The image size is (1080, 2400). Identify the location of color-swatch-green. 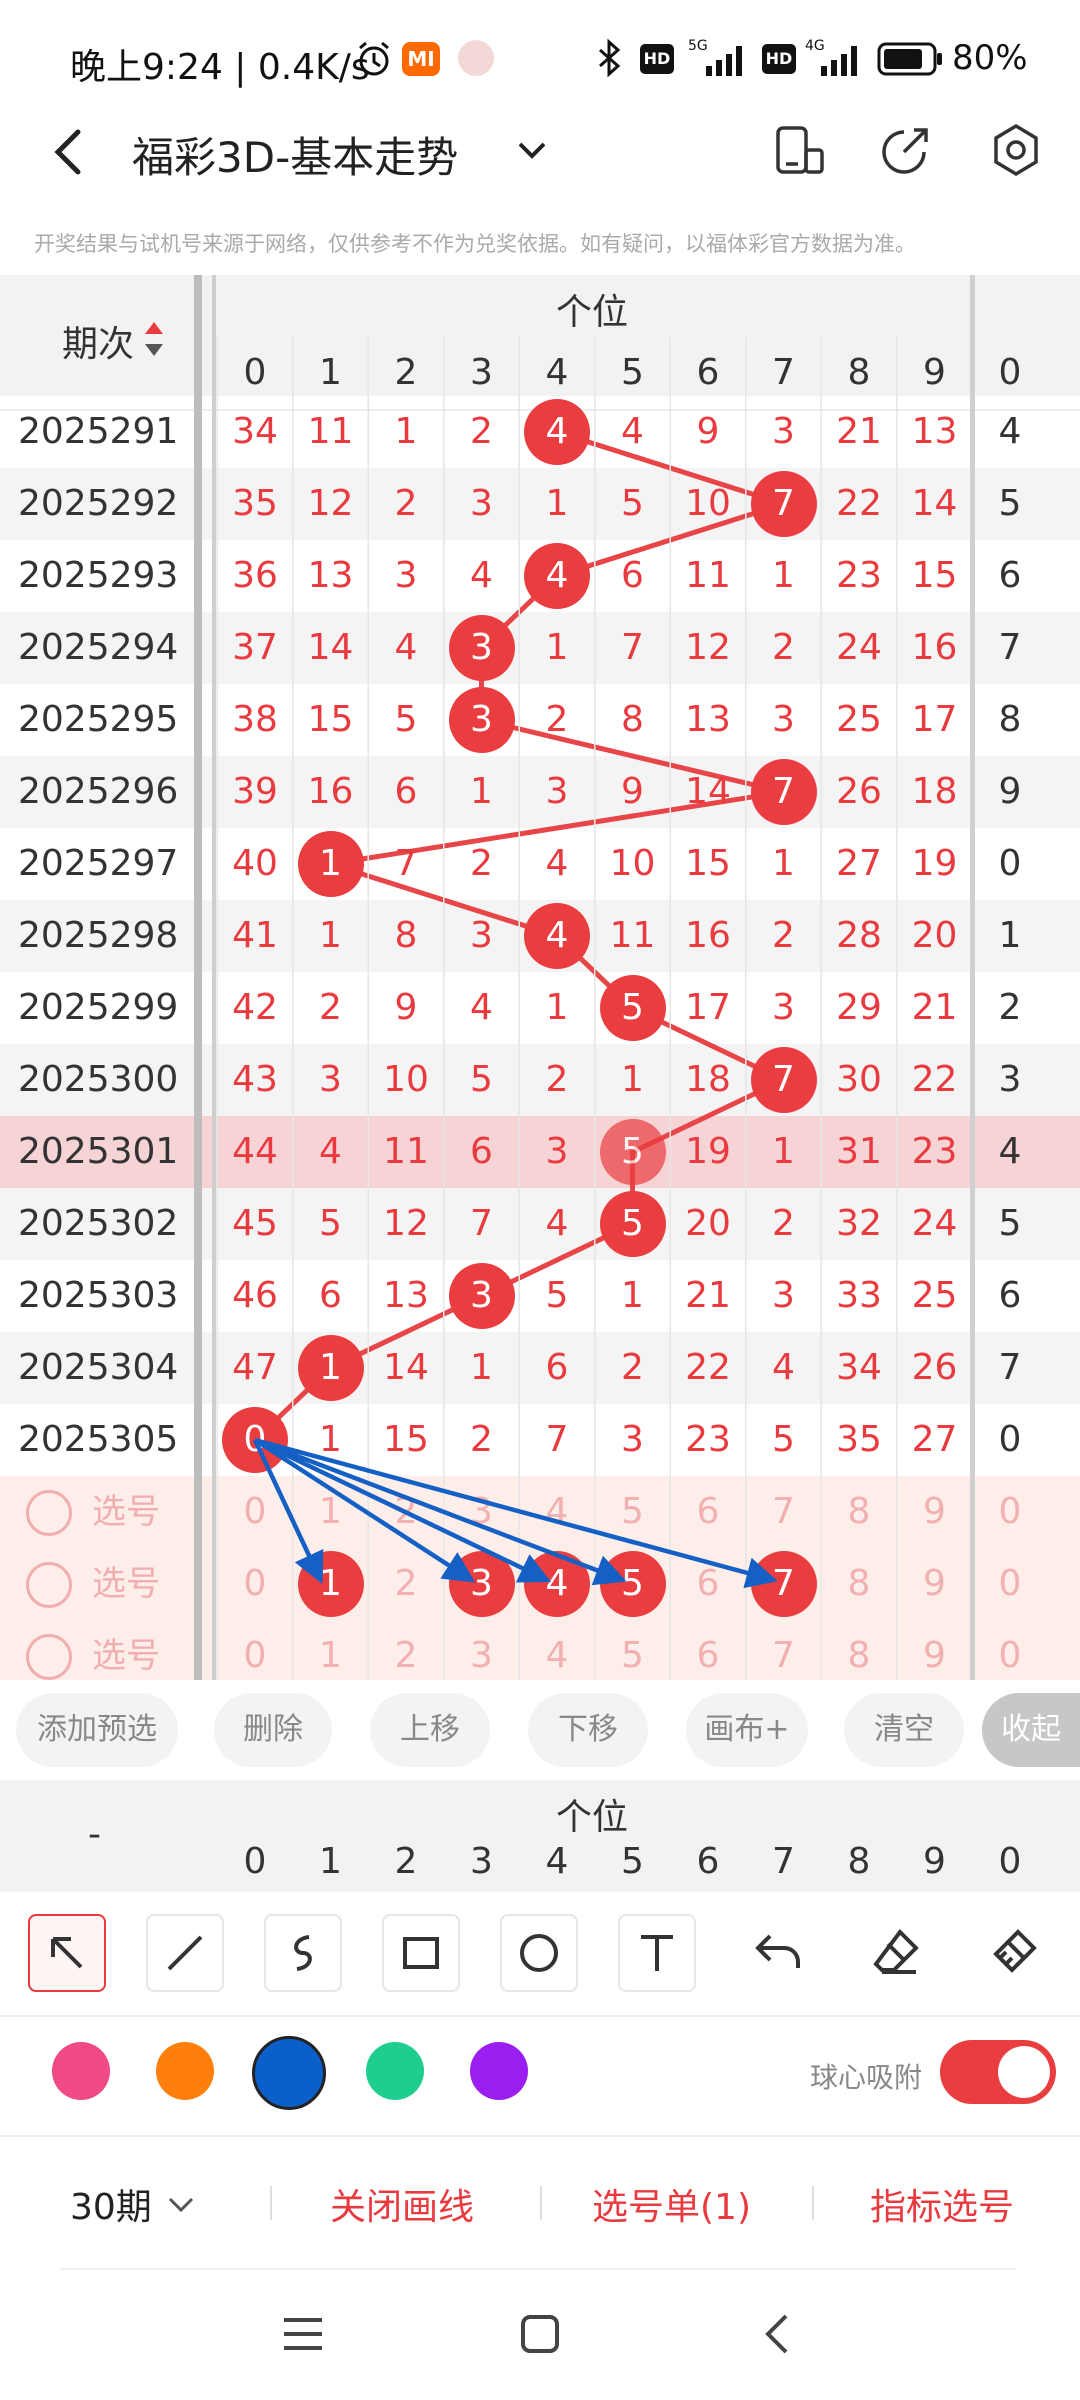
(395, 2071).